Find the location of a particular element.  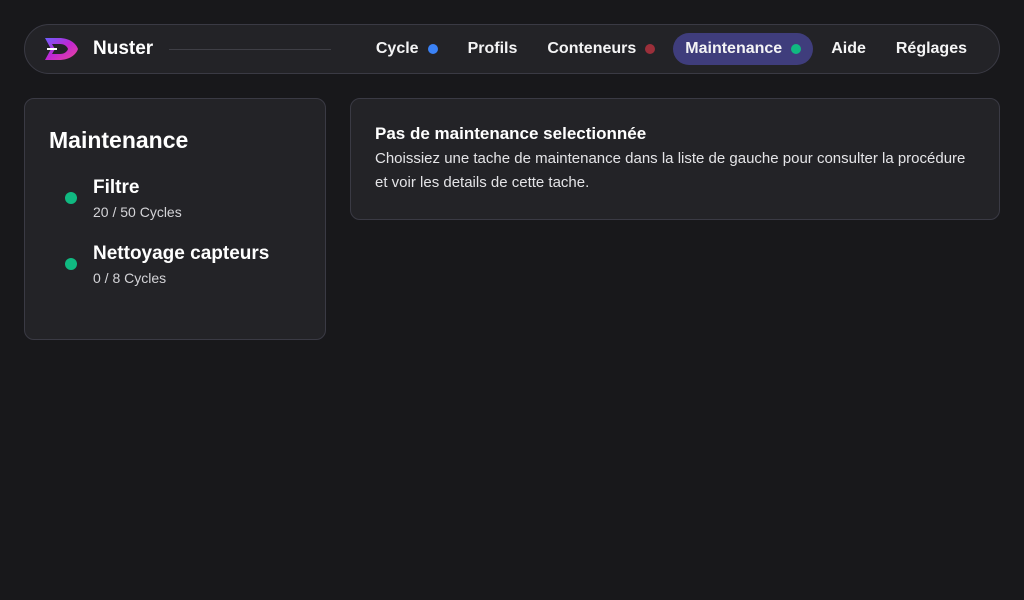

nav-item-cycle: Cycle is located at coordinates (407, 49).